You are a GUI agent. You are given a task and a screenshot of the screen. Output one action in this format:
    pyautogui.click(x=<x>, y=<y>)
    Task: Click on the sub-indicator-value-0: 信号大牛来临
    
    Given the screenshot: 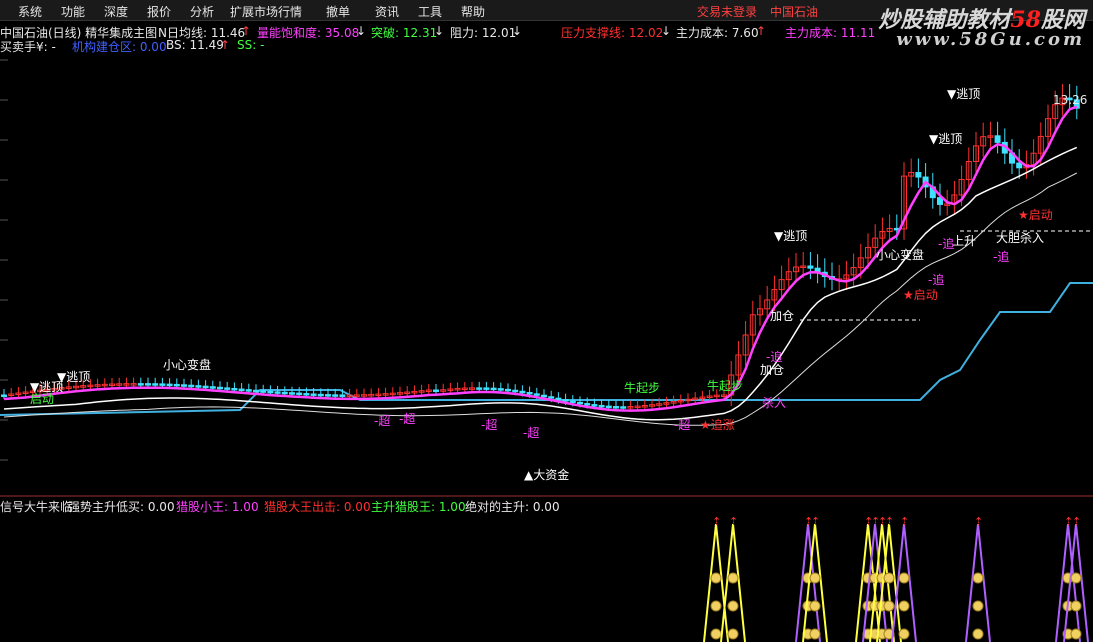 What is the action you would take?
    pyautogui.click(x=36, y=507)
    